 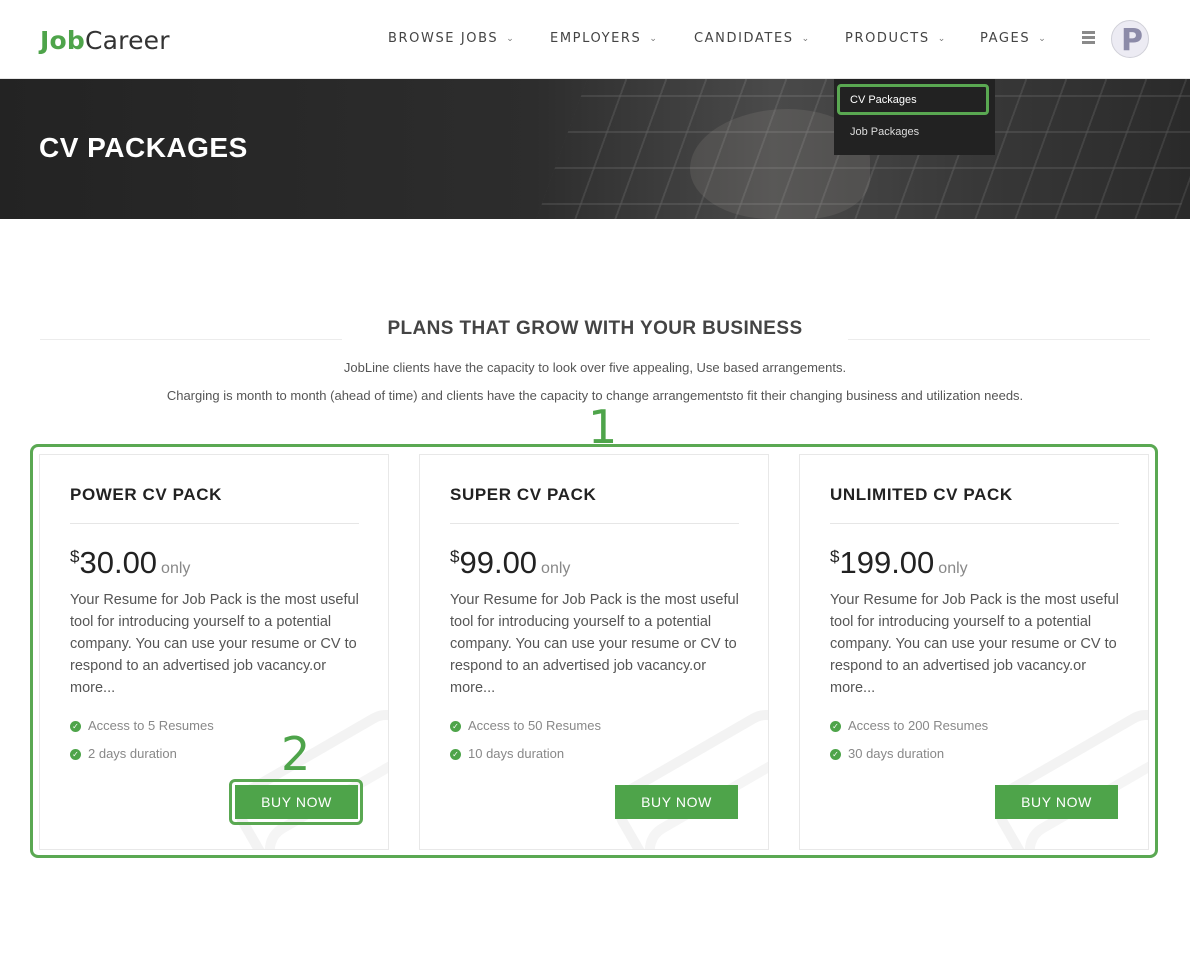 I want to click on card-price: $99.00 only, so click(x=510, y=563).